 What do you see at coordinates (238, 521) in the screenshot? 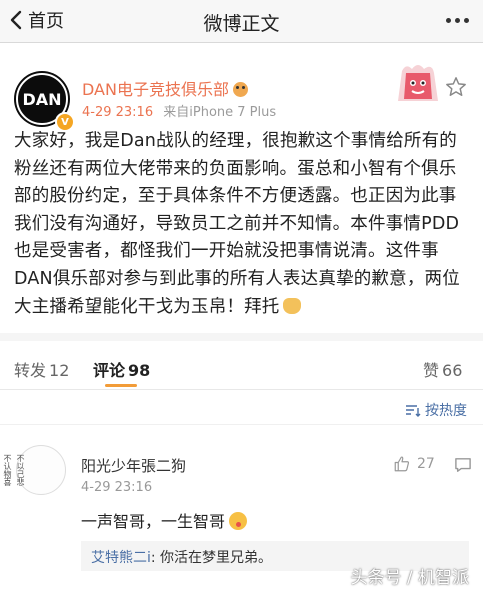
I see `kiss-face-emoji-icon` at bounding box center [238, 521].